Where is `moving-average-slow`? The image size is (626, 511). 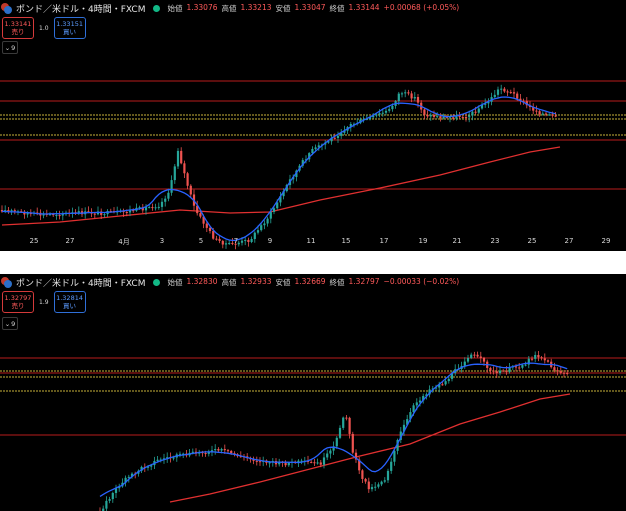
moving-average-slow is located at coordinates (370, 448).